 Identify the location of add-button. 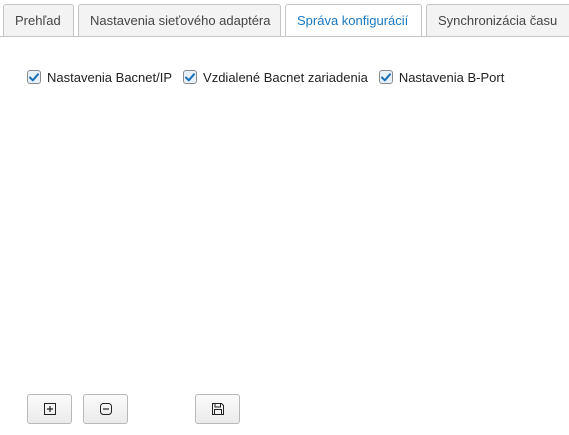
(49, 409).